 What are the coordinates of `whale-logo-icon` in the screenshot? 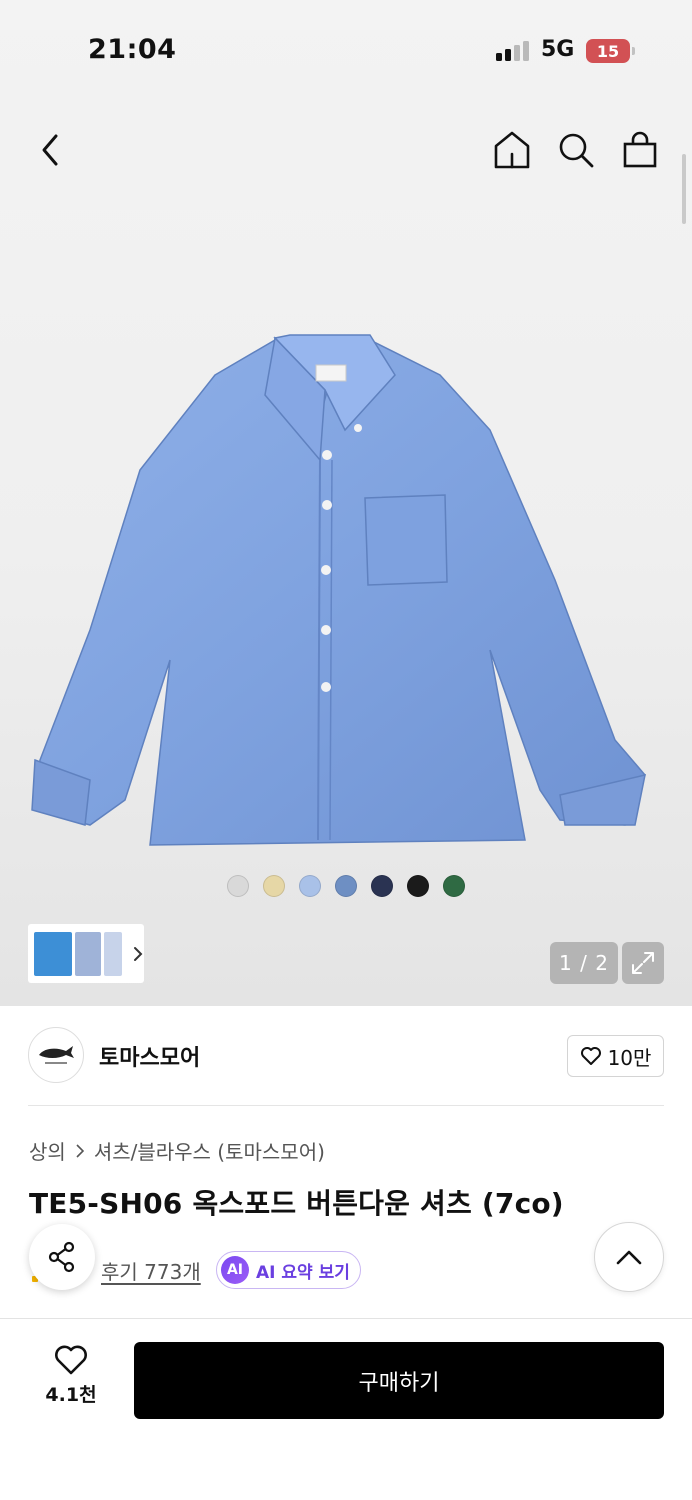 It's located at (56, 1055).